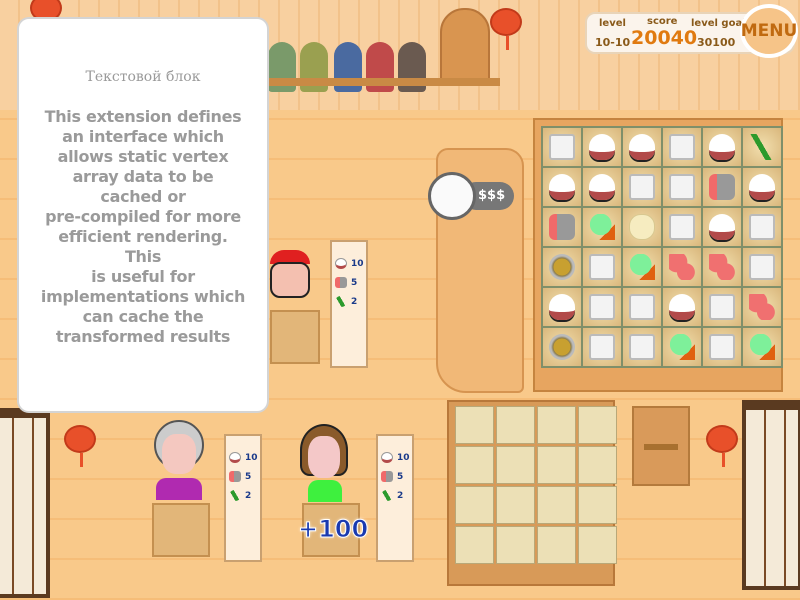  What do you see at coordinates (382, 82) in the screenshot?
I see `back-counter` at bounding box center [382, 82].